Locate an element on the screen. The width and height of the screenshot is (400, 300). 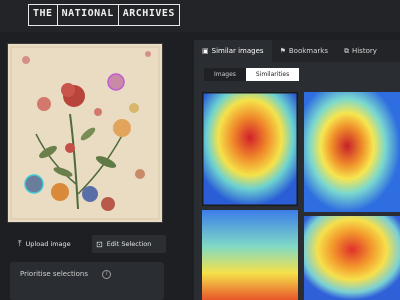
tab-similar-images-label: Similar images is located at coordinates (237, 51).